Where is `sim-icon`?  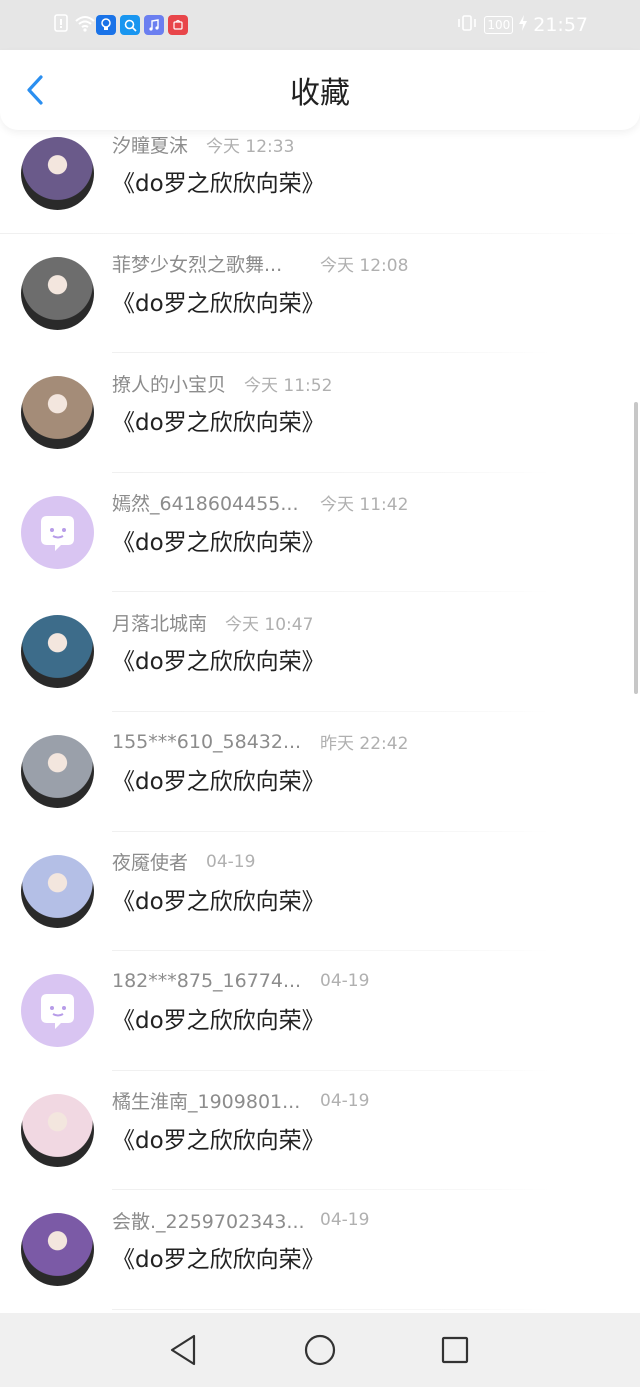
sim-icon is located at coordinates (61, 25).